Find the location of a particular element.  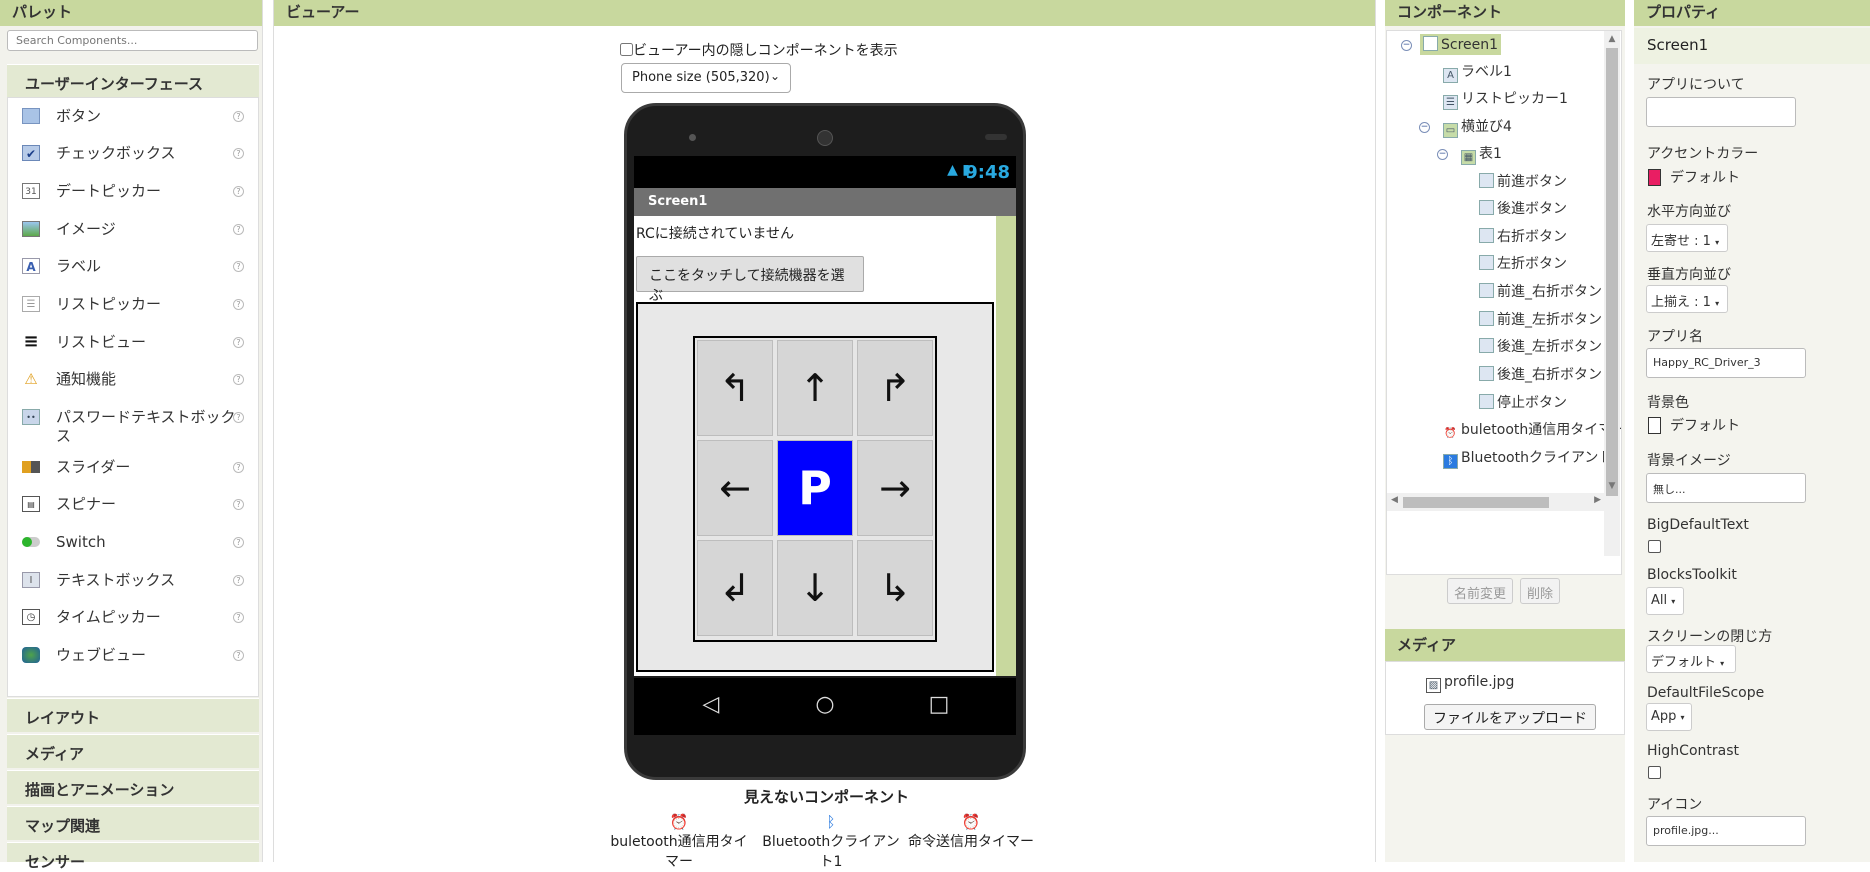

blocks-toolkit-select: All ▾ is located at coordinates (1665, 601).